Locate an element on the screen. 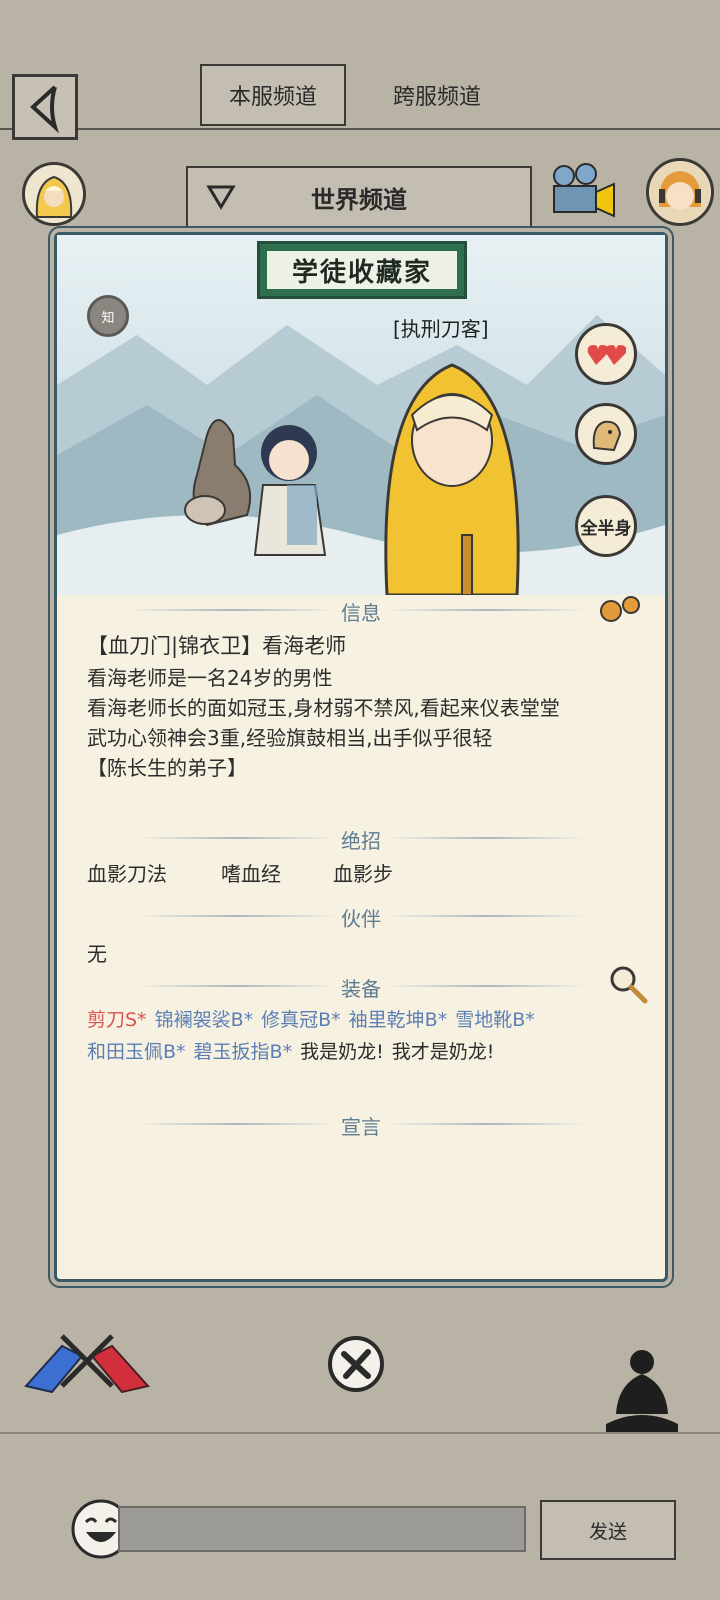  player-avatar is located at coordinates (54, 194).